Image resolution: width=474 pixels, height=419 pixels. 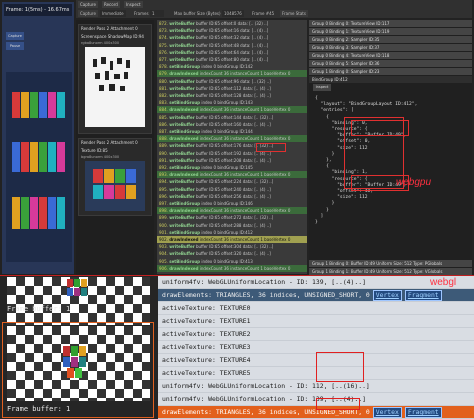 What do you see at coordinates (390, 47) in the screenshot?
I see `binding-row: Group 0 Binding 3: Sampler ID:37` at bounding box center [390, 47].